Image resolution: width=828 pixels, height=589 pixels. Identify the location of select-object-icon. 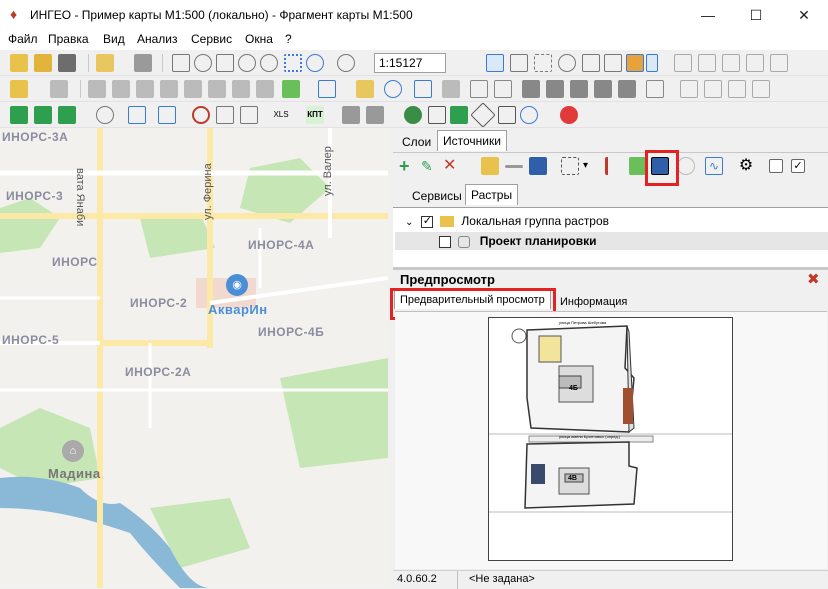
(479, 89).